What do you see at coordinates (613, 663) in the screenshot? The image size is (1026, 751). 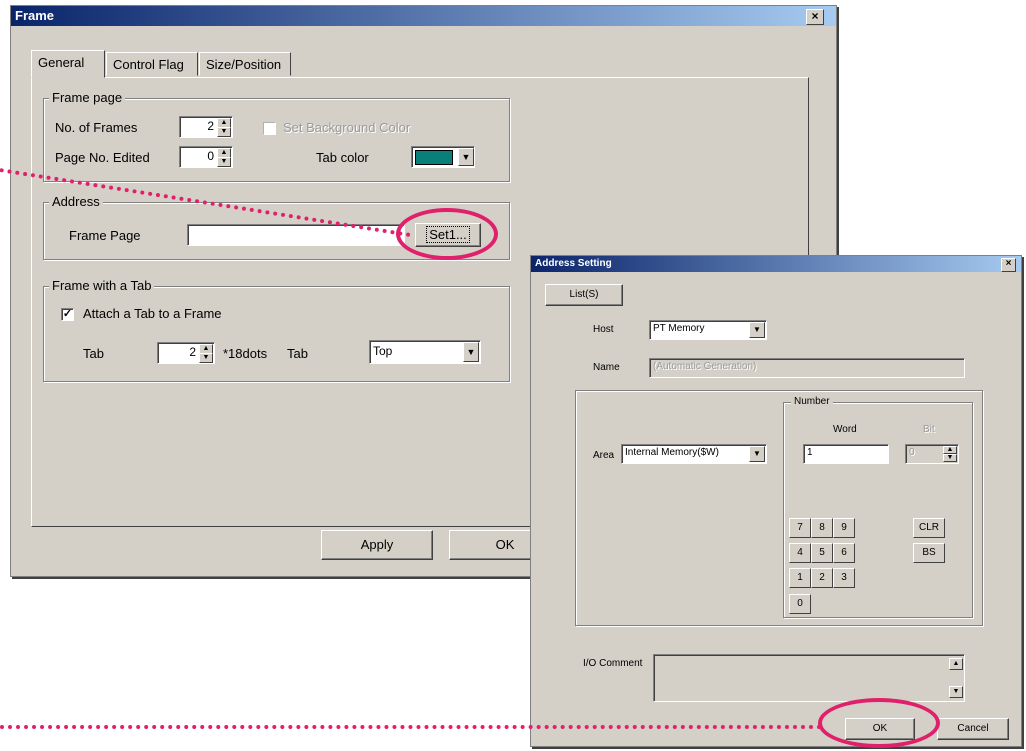 I see `io-comment-label: I/O Comment` at bounding box center [613, 663].